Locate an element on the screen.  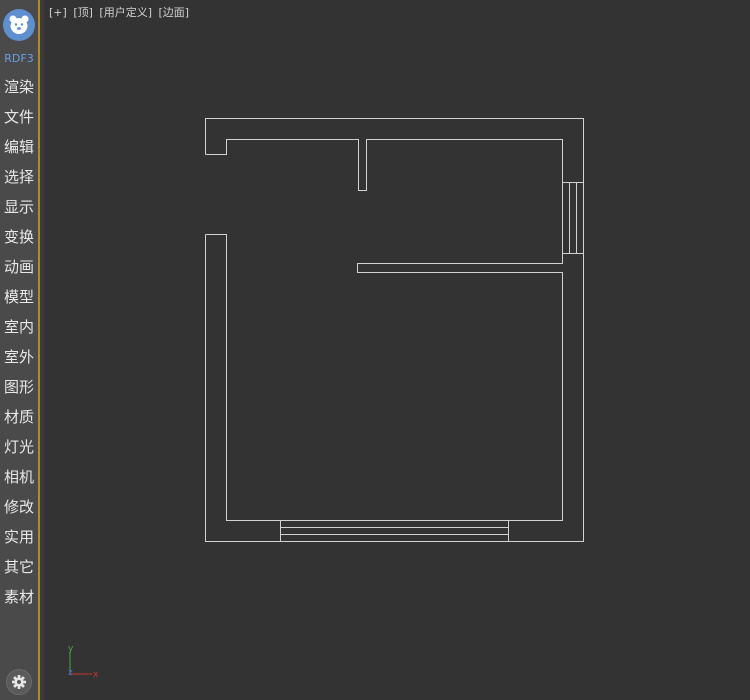
settings-button is located at coordinates (19, 682).